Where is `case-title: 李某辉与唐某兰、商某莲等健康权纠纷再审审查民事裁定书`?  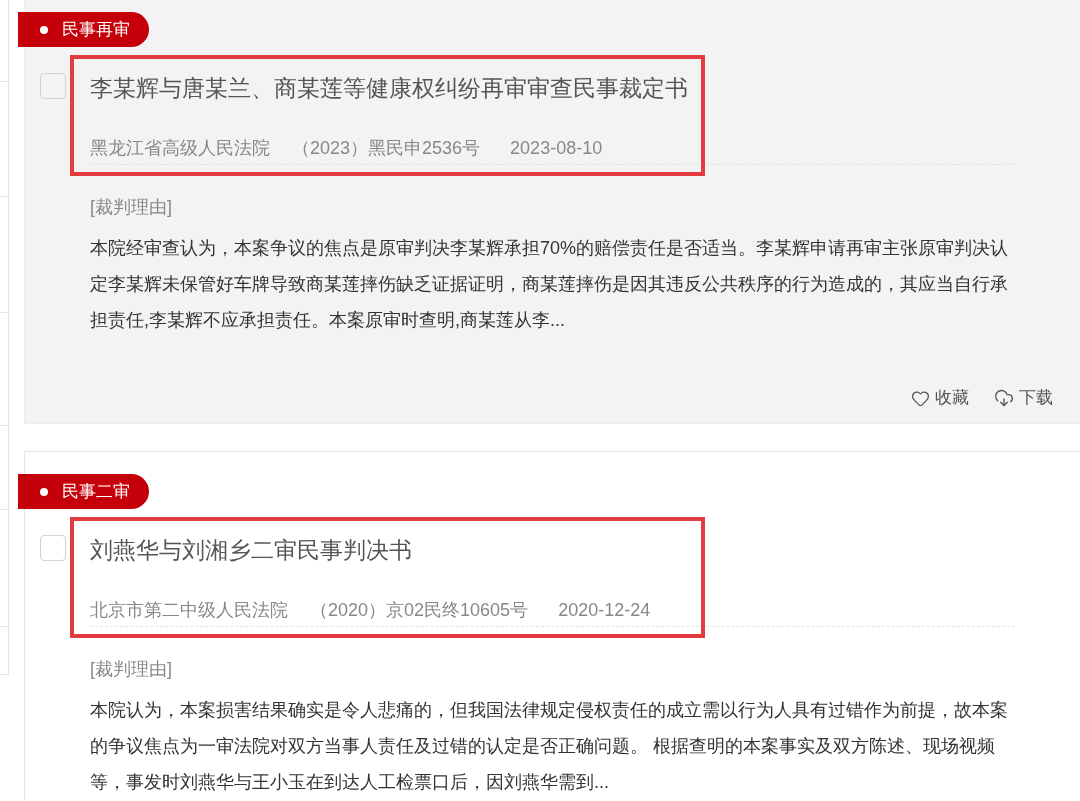
case-title: 李某辉与唐某兰、商某莲等健康权纠纷再审审查民事裁定书 is located at coordinates (389, 88).